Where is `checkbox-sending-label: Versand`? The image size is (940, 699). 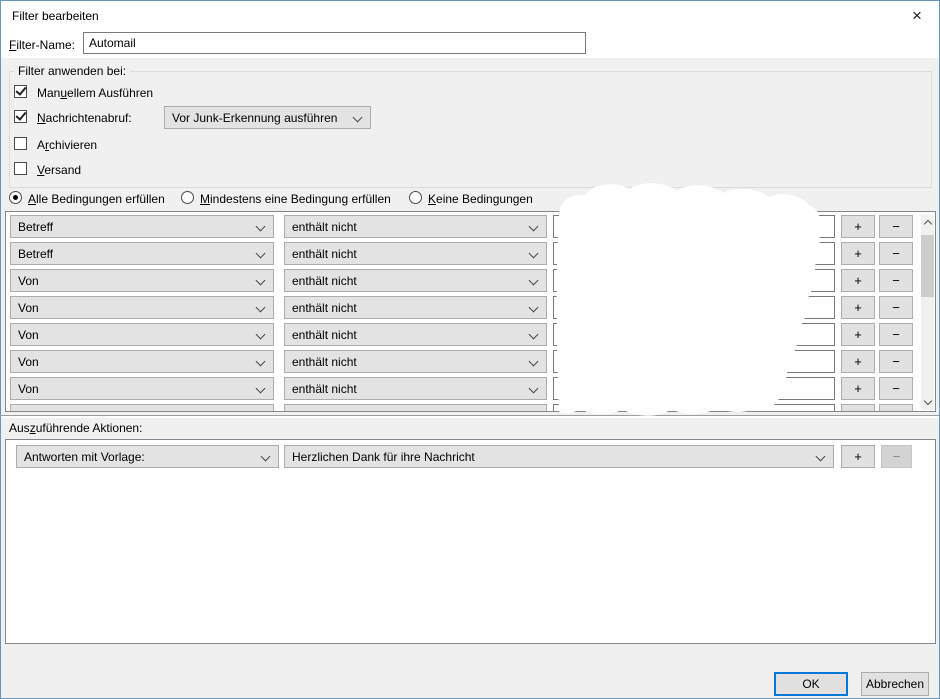
checkbox-sending-label: Versand is located at coordinates (59, 170).